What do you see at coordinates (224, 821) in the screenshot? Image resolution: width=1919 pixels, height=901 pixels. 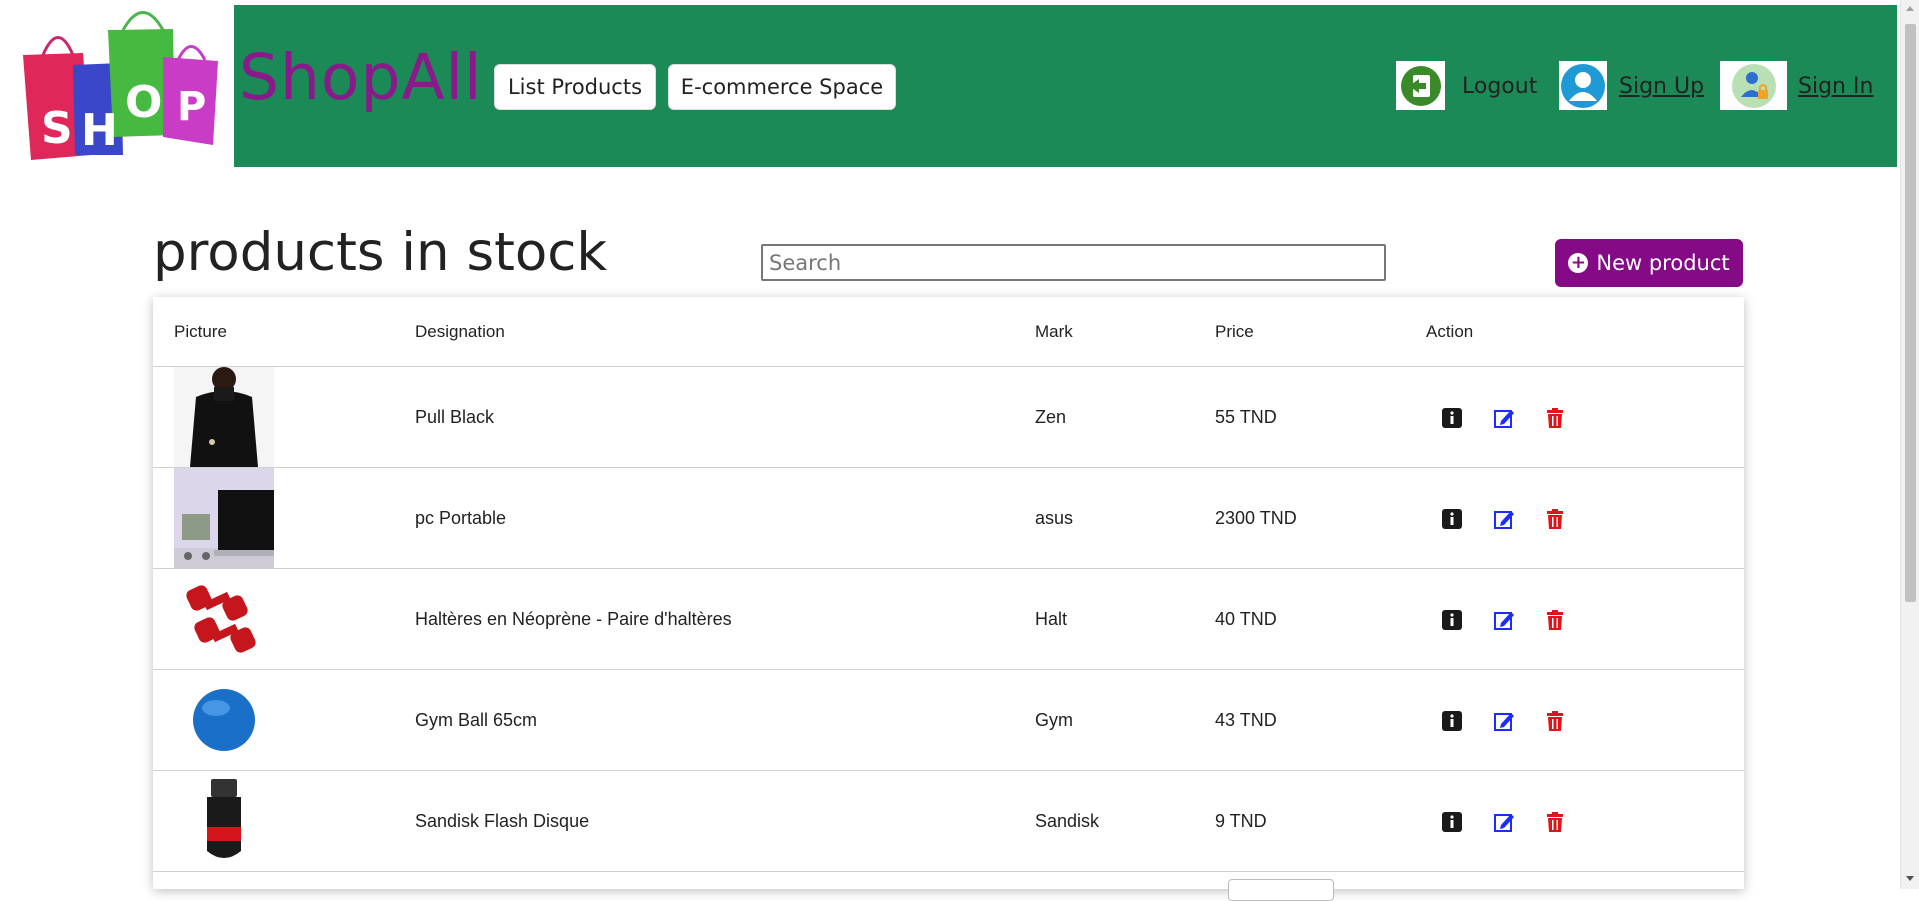 I see `product-image-usb-flash-drive` at bounding box center [224, 821].